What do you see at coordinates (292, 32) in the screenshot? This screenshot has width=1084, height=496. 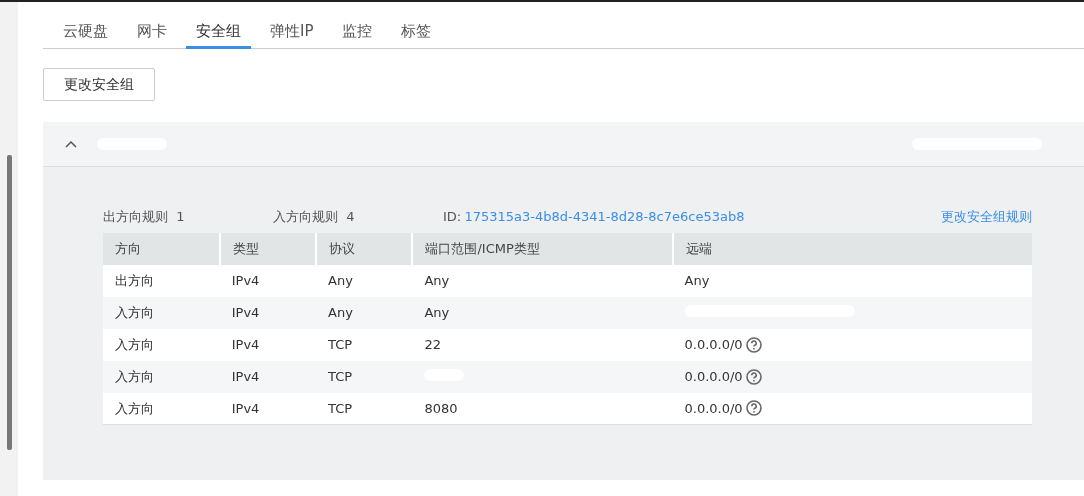 I see `tab: 弹性IP` at bounding box center [292, 32].